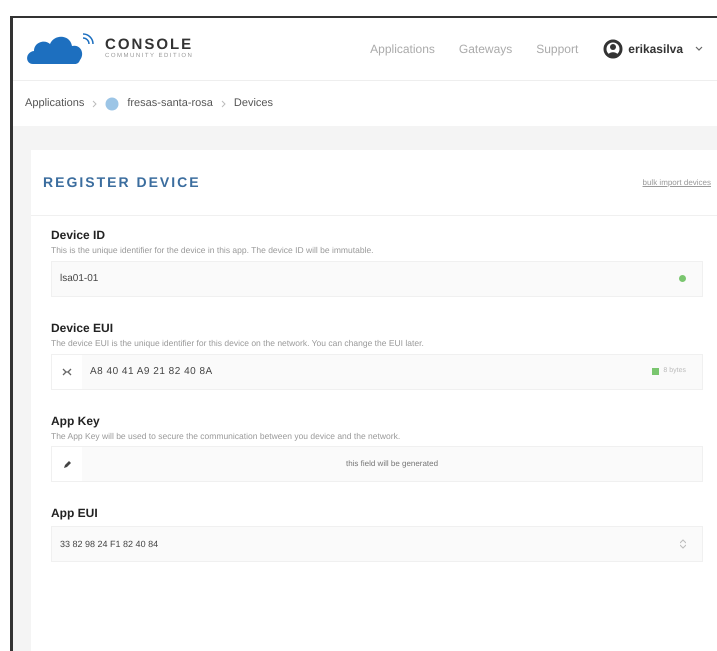 This screenshot has height=651, width=717. Describe the element at coordinates (82, 328) in the screenshot. I see `field-label: Device EUI` at that location.